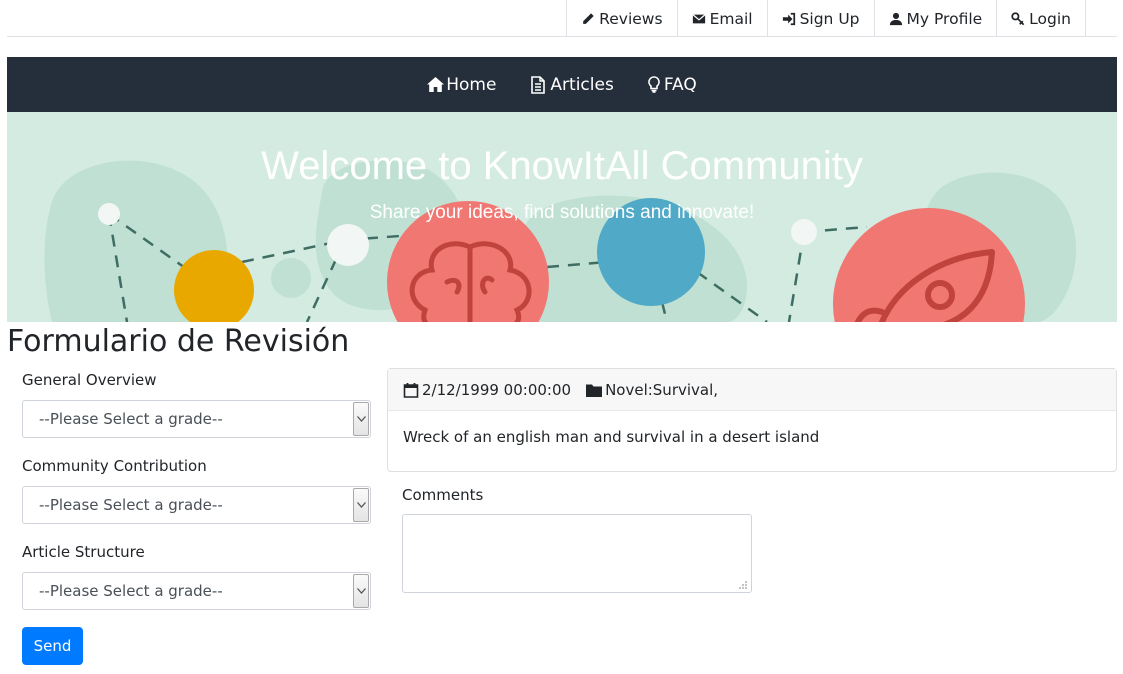 This screenshot has height=674, width=1123. What do you see at coordinates (131, 419) in the screenshot?
I see `general-overview-selected-value: --Please Select a grade--` at bounding box center [131, 419].